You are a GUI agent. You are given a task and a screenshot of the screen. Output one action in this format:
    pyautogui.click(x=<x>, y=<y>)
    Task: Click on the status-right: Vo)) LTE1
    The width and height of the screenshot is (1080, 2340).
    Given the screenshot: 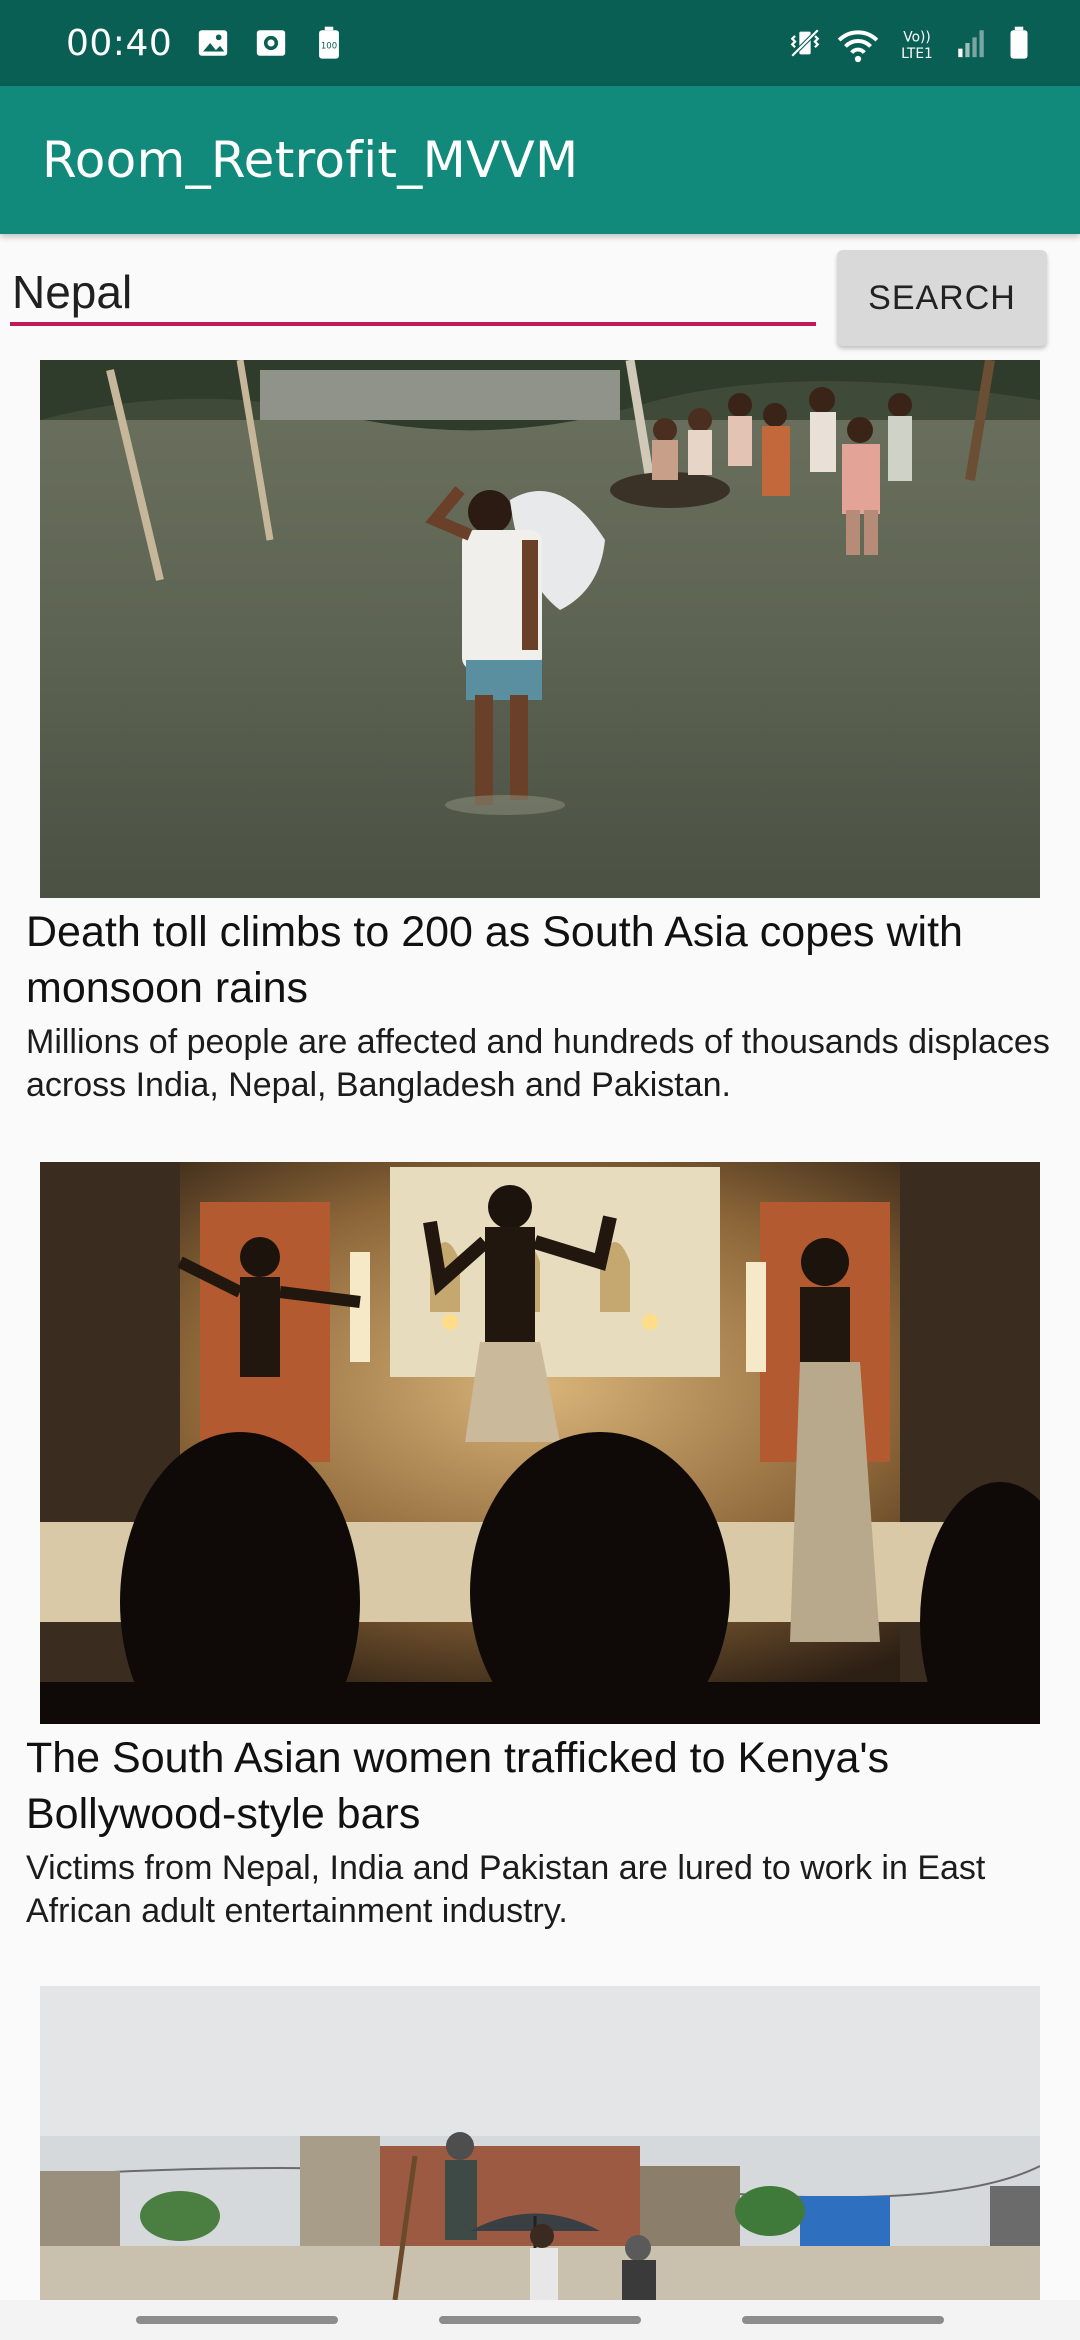 What is the action you would take?
    pyautogui.click(x=912, y=44)
    